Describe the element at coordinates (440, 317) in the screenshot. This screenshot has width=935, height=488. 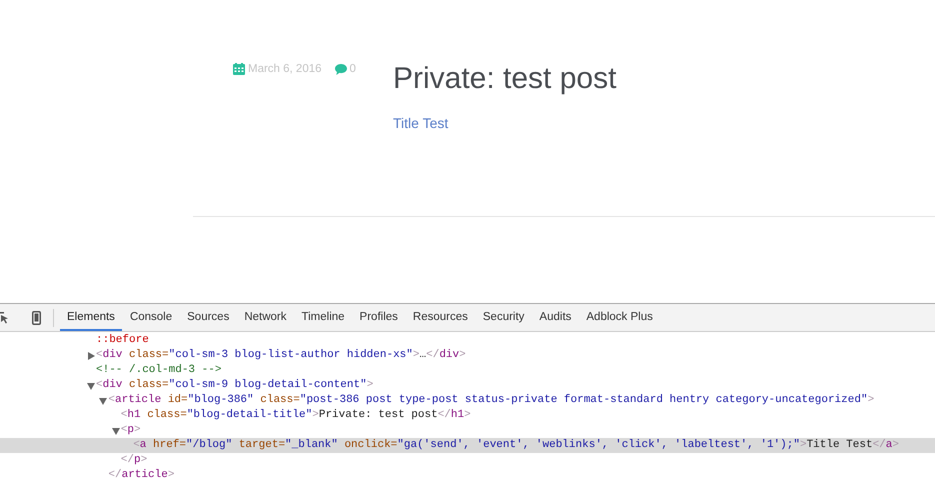
I see `devtools-tab: Resources` at that location.